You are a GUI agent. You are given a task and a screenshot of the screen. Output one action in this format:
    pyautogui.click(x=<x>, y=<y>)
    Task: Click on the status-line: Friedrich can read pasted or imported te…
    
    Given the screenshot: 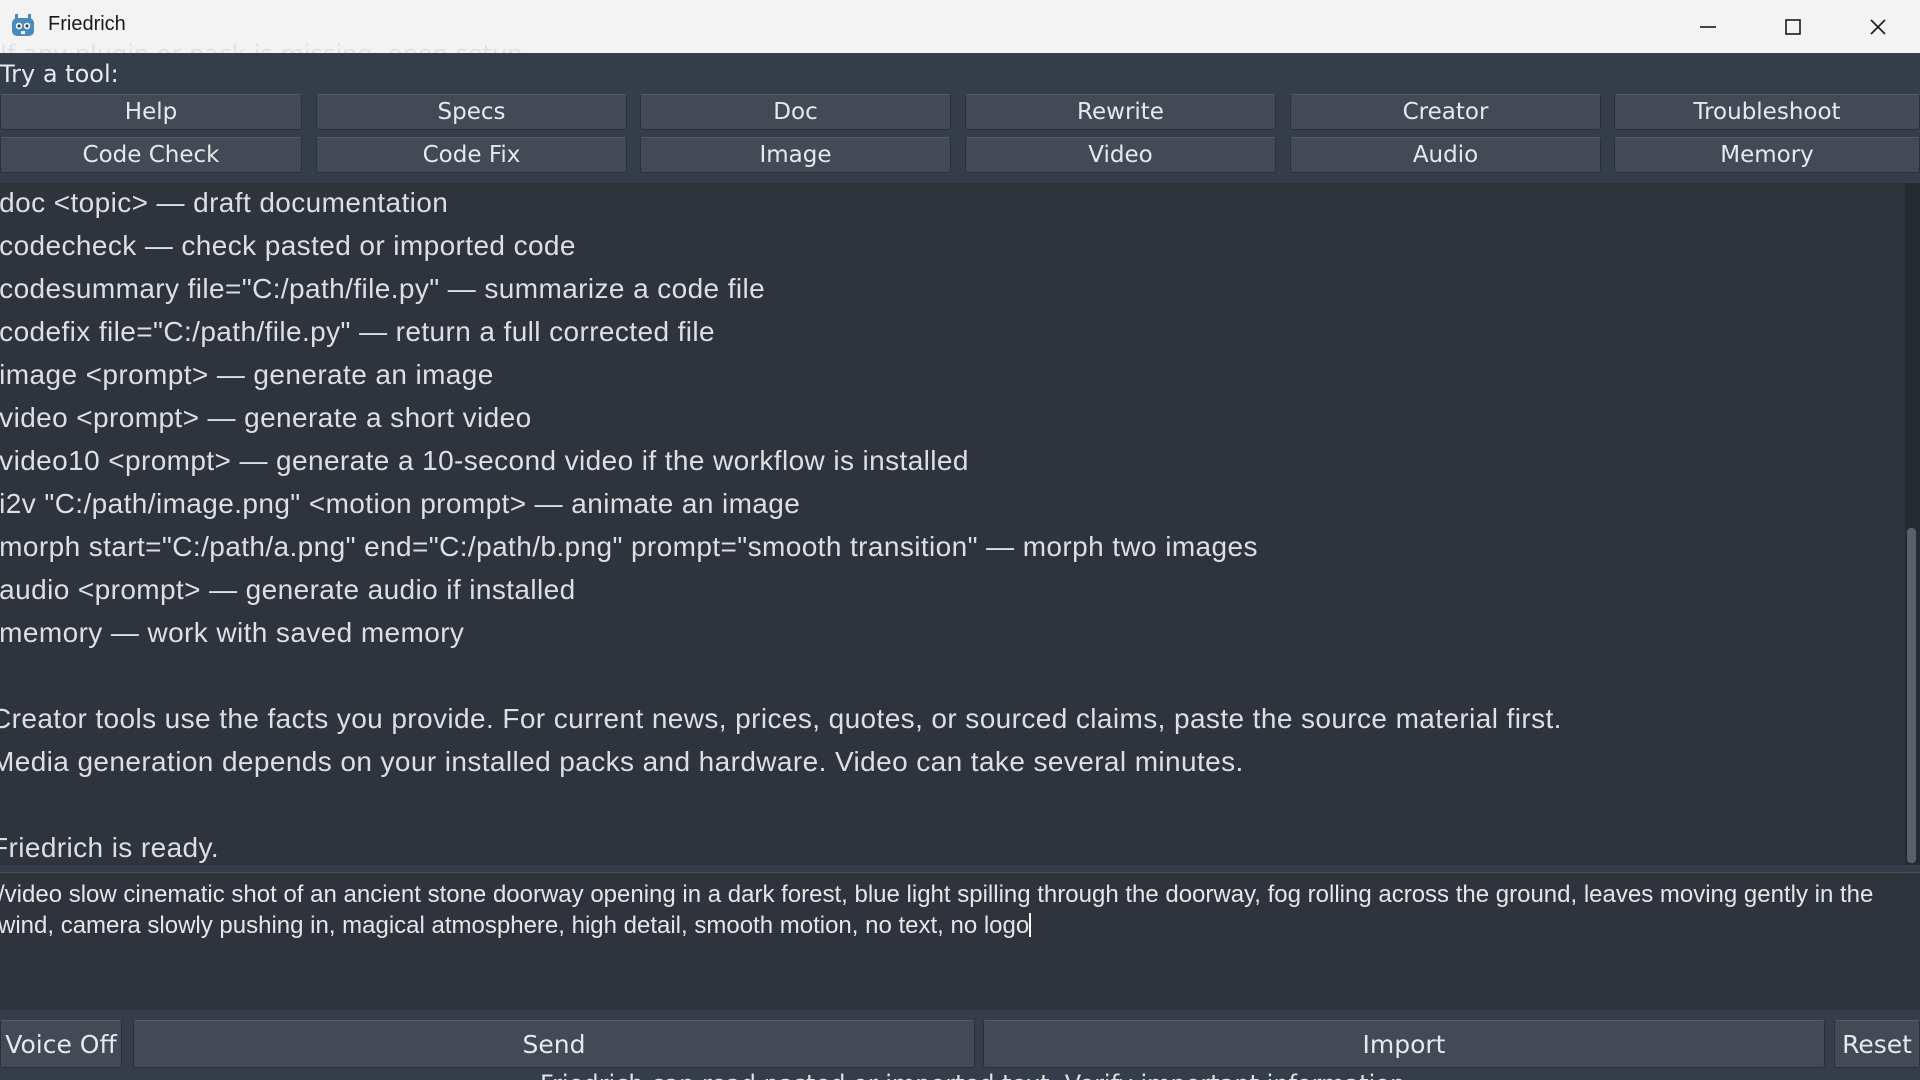 What is the action you would take?
    pyautogui.click(x=960, y=1075)
    